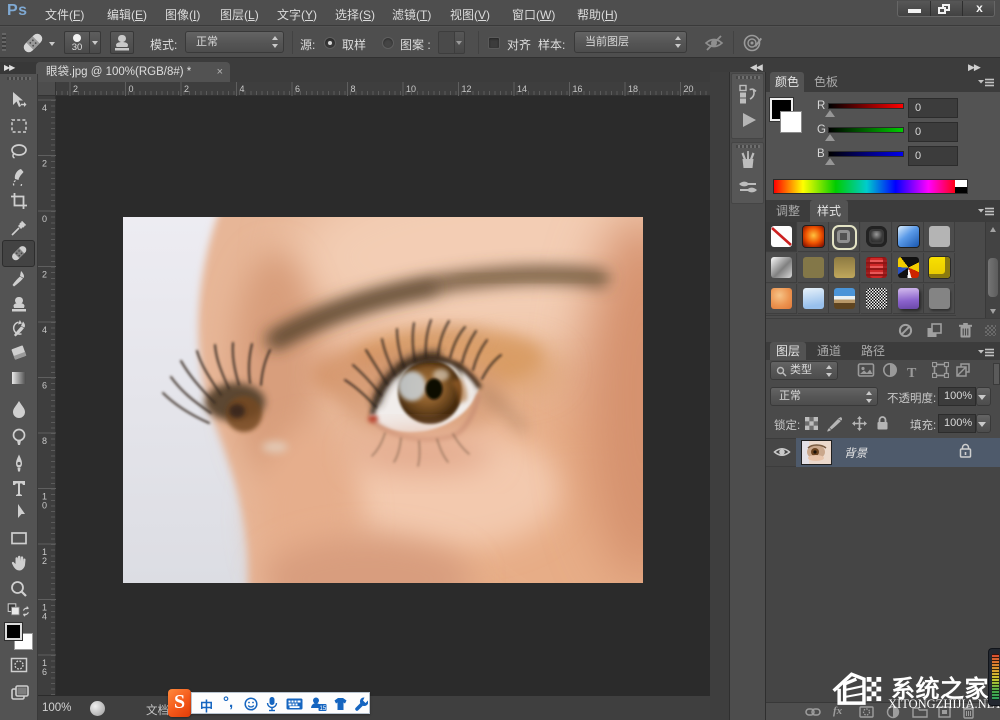  What do you see at coordinates (689, 89) in the screenshot?
I see `svg-text: 20` at bounding box center [689, 89].